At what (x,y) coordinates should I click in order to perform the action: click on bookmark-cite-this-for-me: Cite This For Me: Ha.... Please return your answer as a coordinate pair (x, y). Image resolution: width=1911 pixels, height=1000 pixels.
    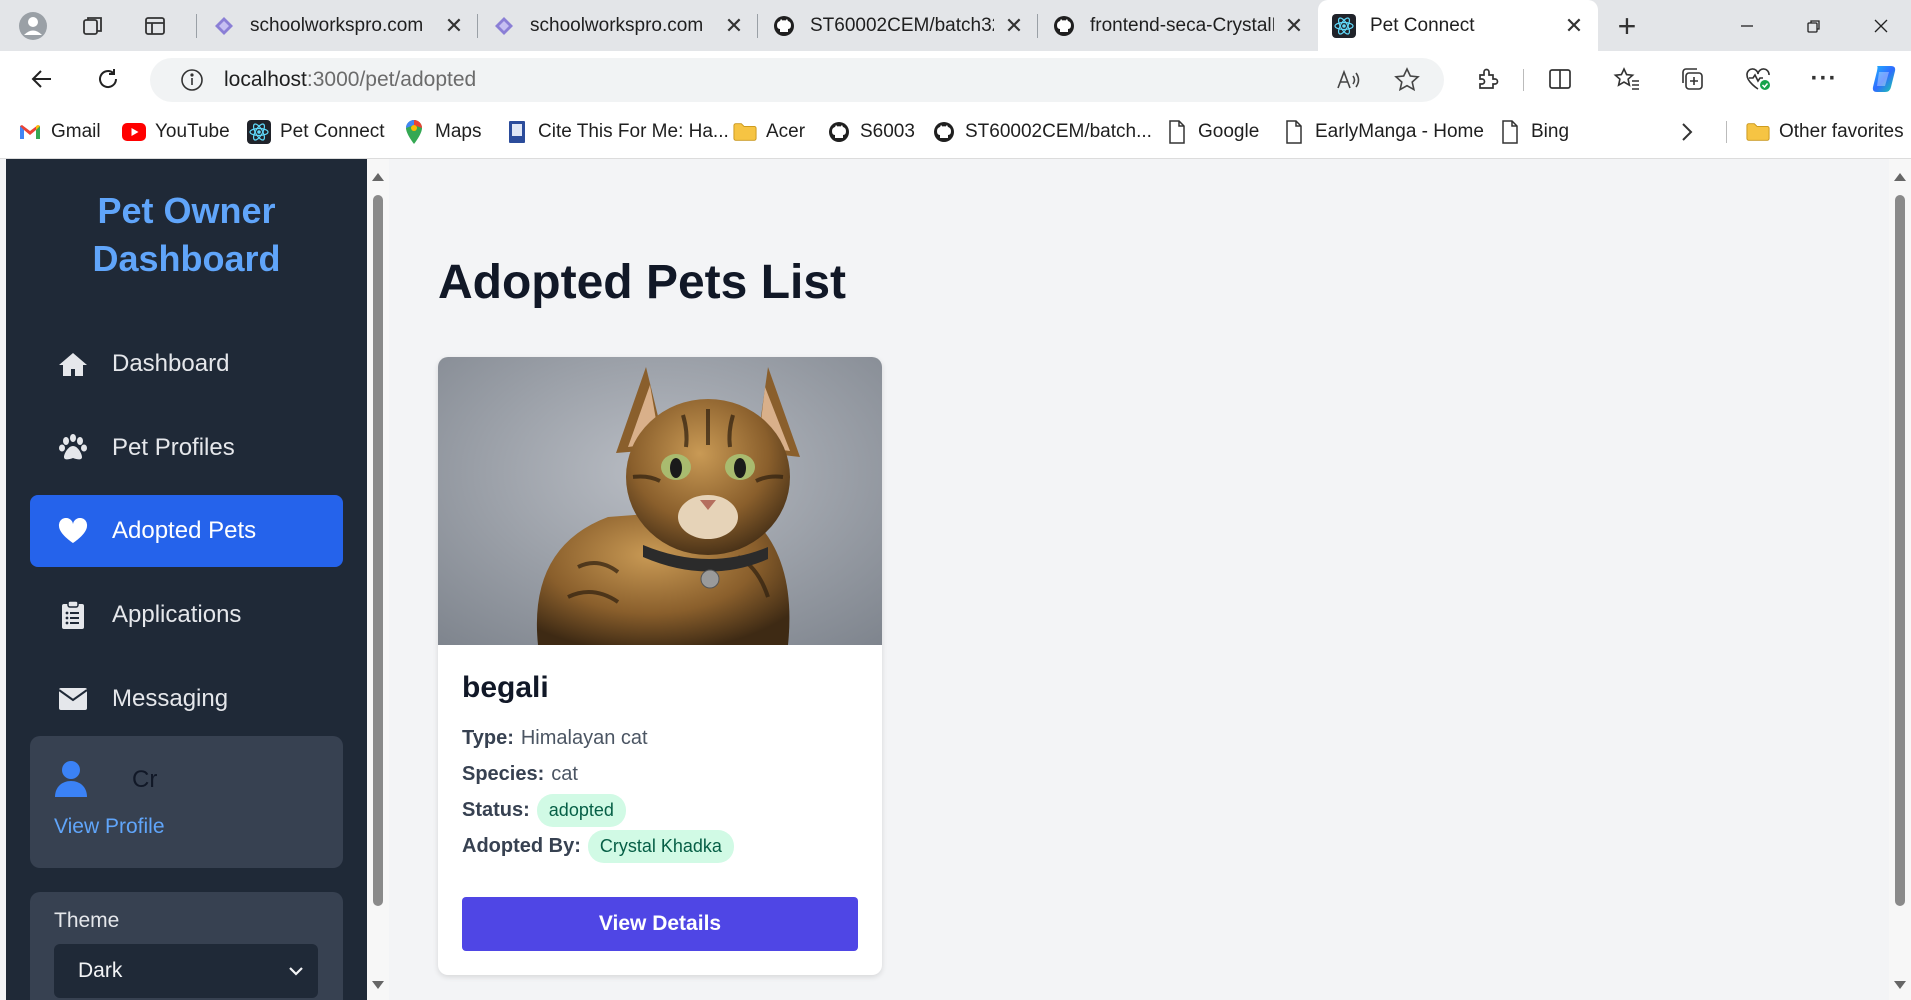
    Looking at the image, I should click on (617, 132).